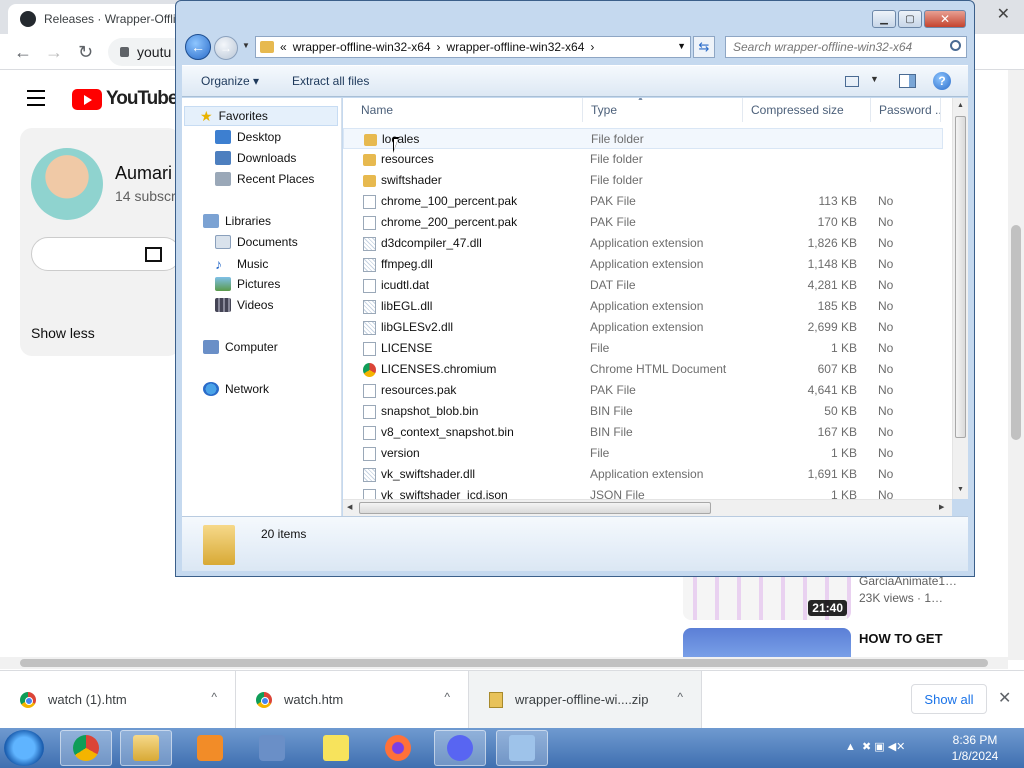  I want to click on forward-button: →, so click(226, 48).